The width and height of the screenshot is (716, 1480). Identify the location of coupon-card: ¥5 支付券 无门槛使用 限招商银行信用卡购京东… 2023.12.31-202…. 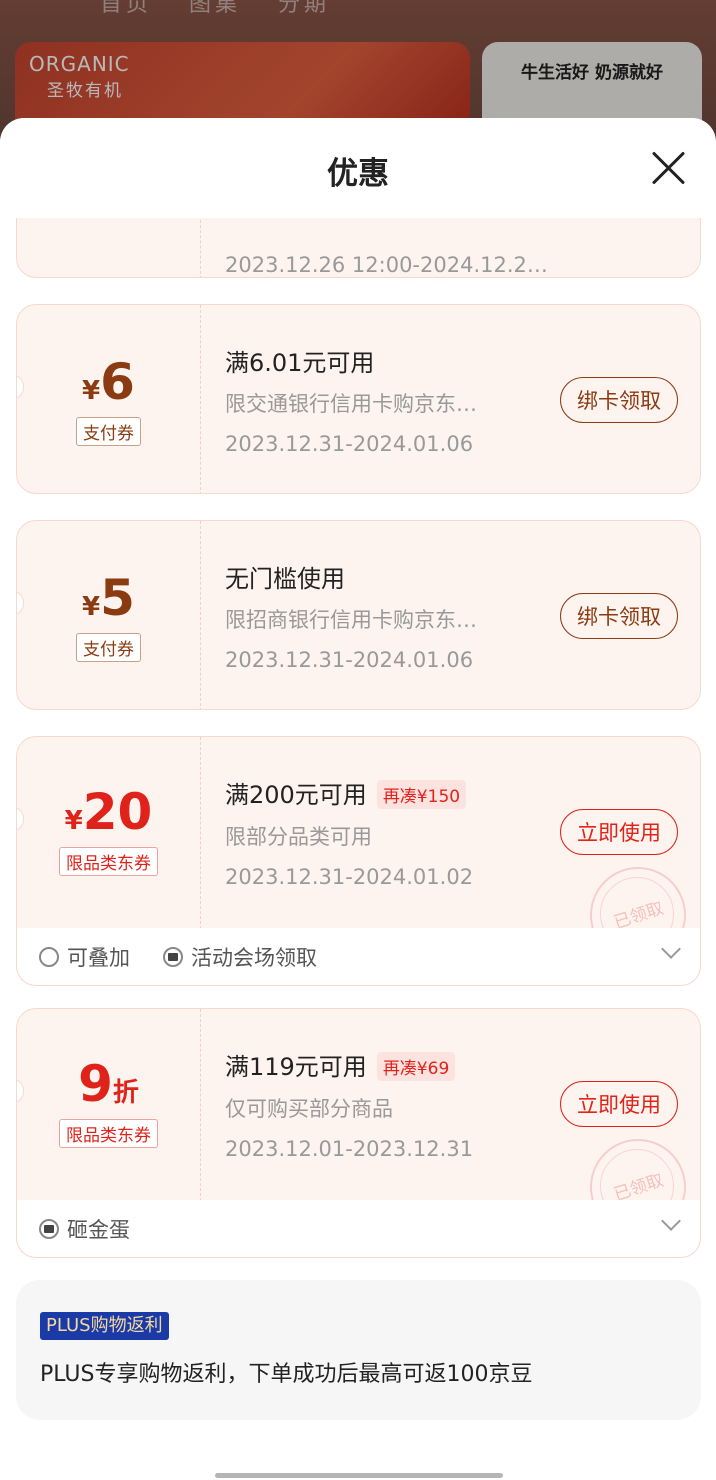
(358, 615).